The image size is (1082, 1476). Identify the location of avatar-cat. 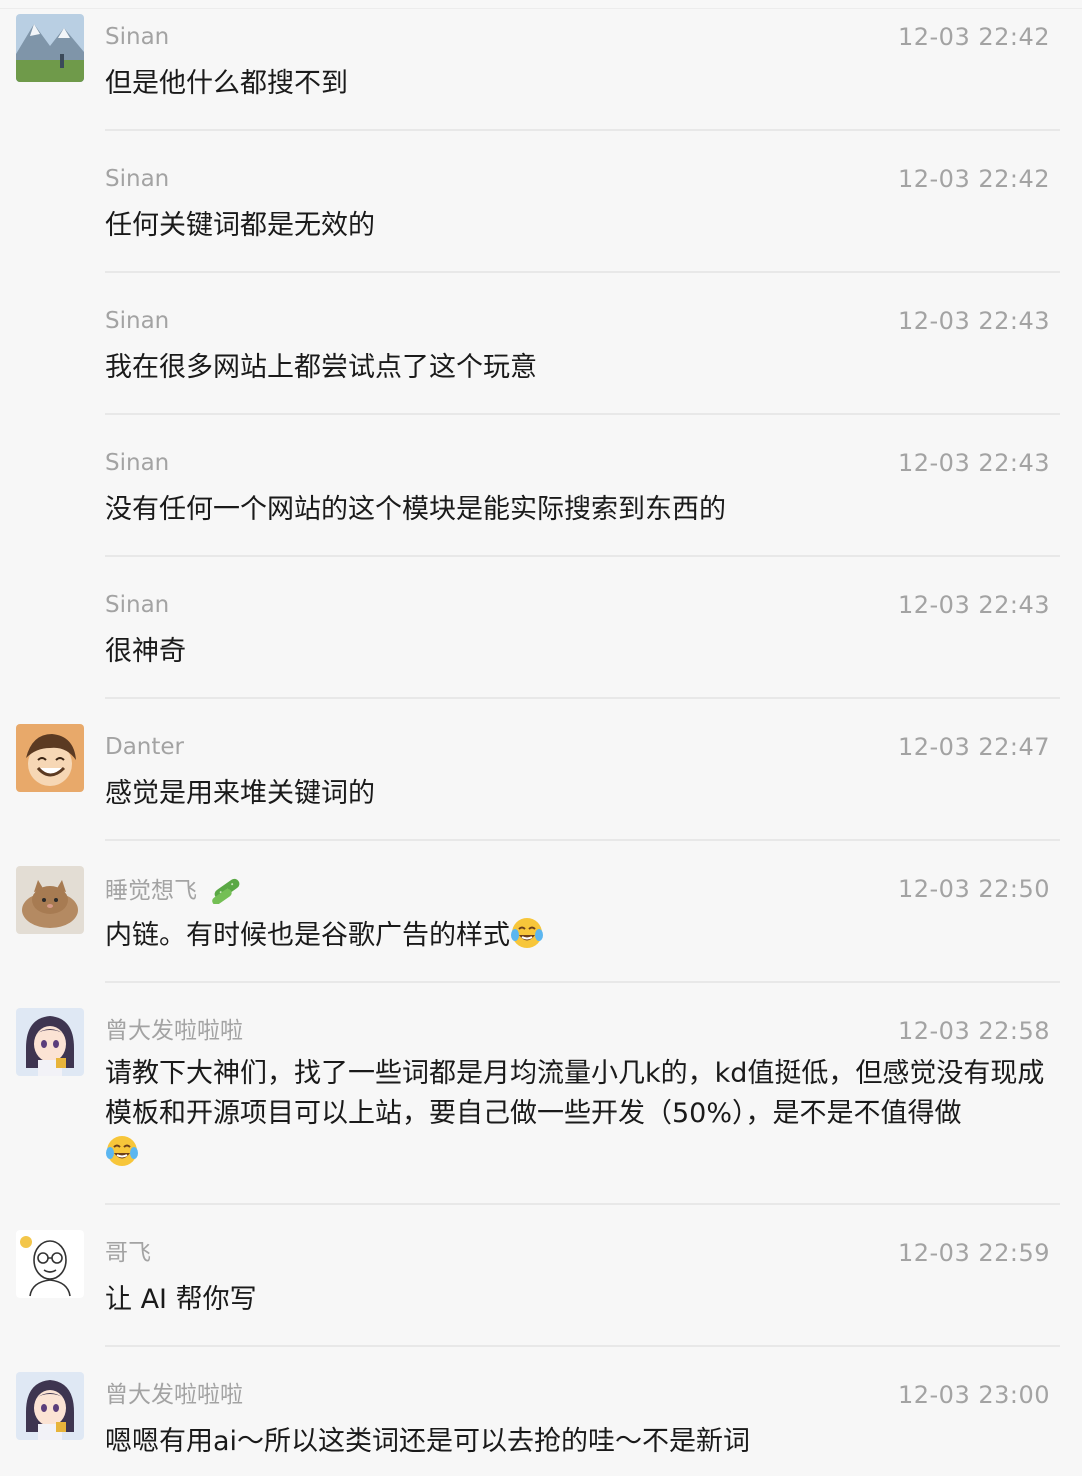
(50, 900).